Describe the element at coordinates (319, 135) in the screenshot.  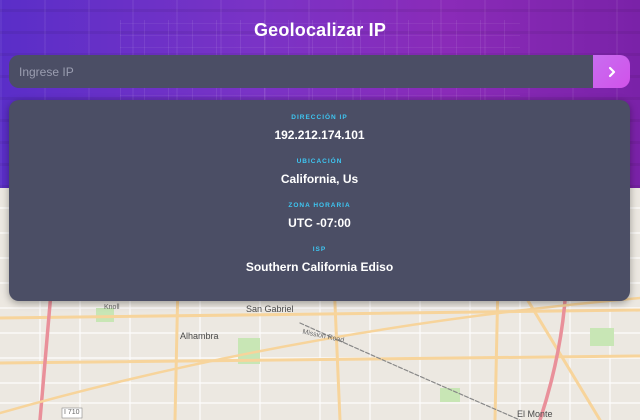
I see `ip-address-value: 192.212.174.101` at that location.